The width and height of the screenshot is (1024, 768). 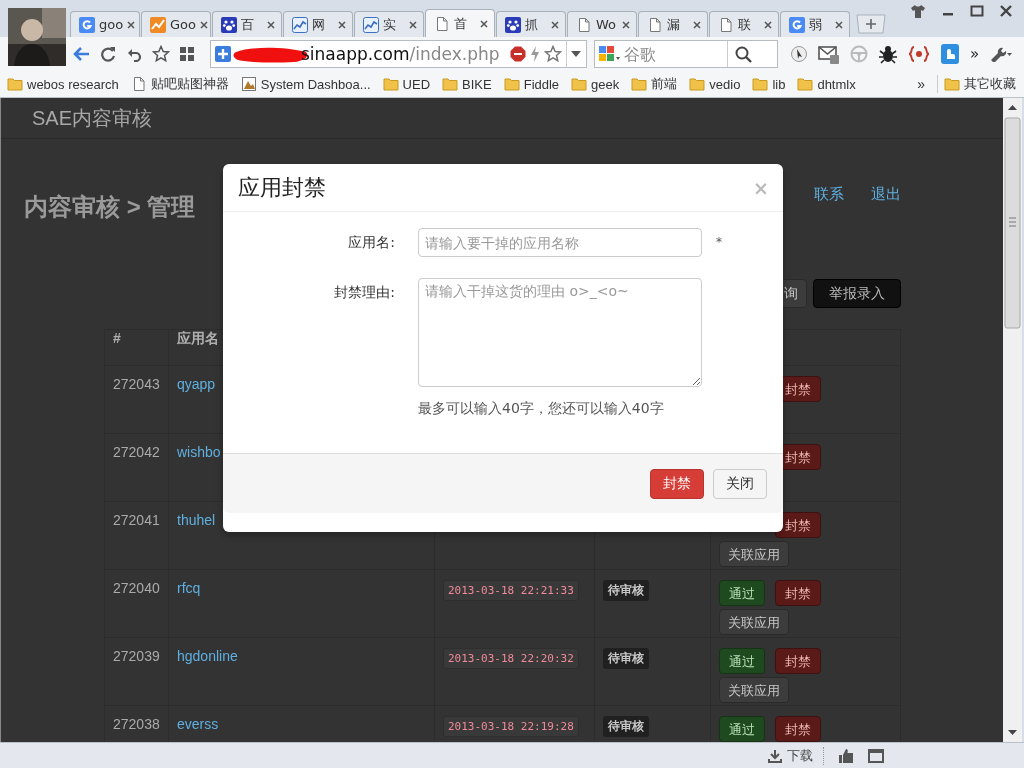 I want to click on thumbs-up-icon, so click(x=846, y=755).